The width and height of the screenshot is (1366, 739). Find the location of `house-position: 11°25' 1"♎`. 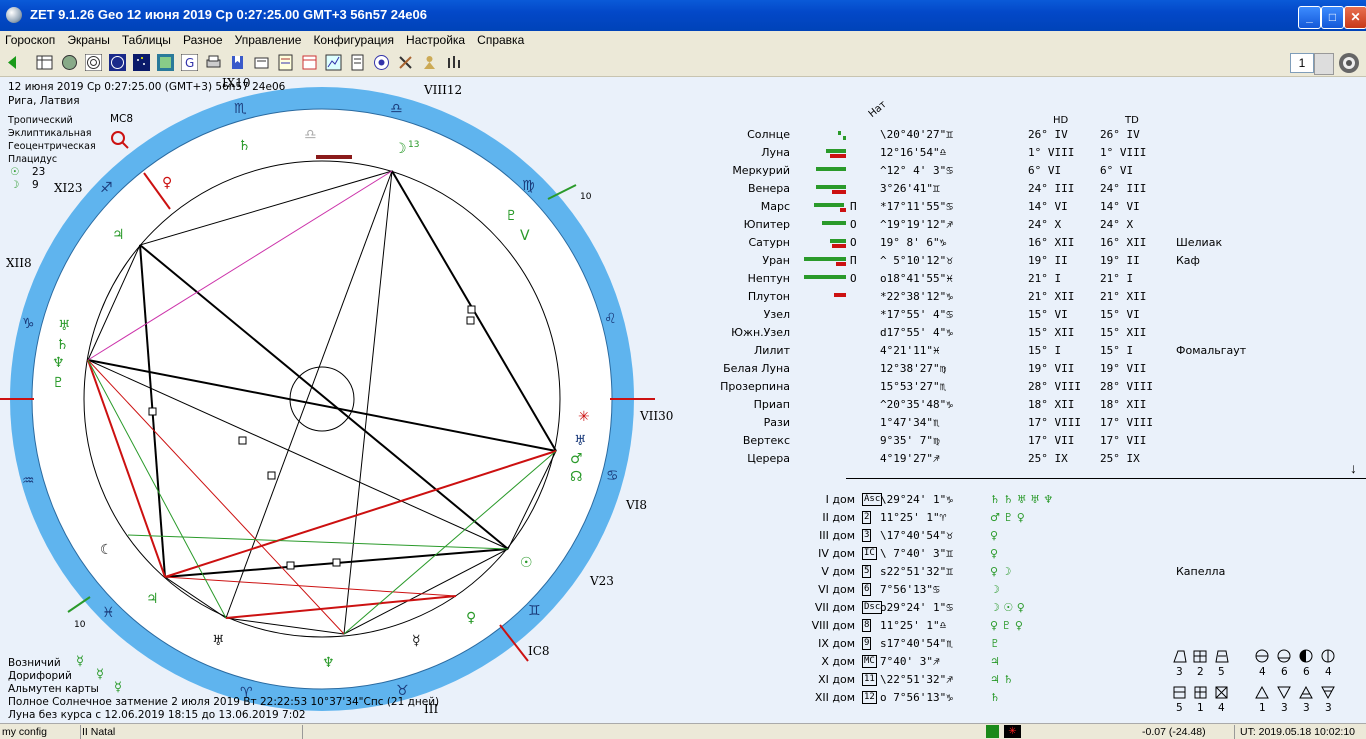

house-position: 11°25' 1"♎ is located at coordinates (913, 625).